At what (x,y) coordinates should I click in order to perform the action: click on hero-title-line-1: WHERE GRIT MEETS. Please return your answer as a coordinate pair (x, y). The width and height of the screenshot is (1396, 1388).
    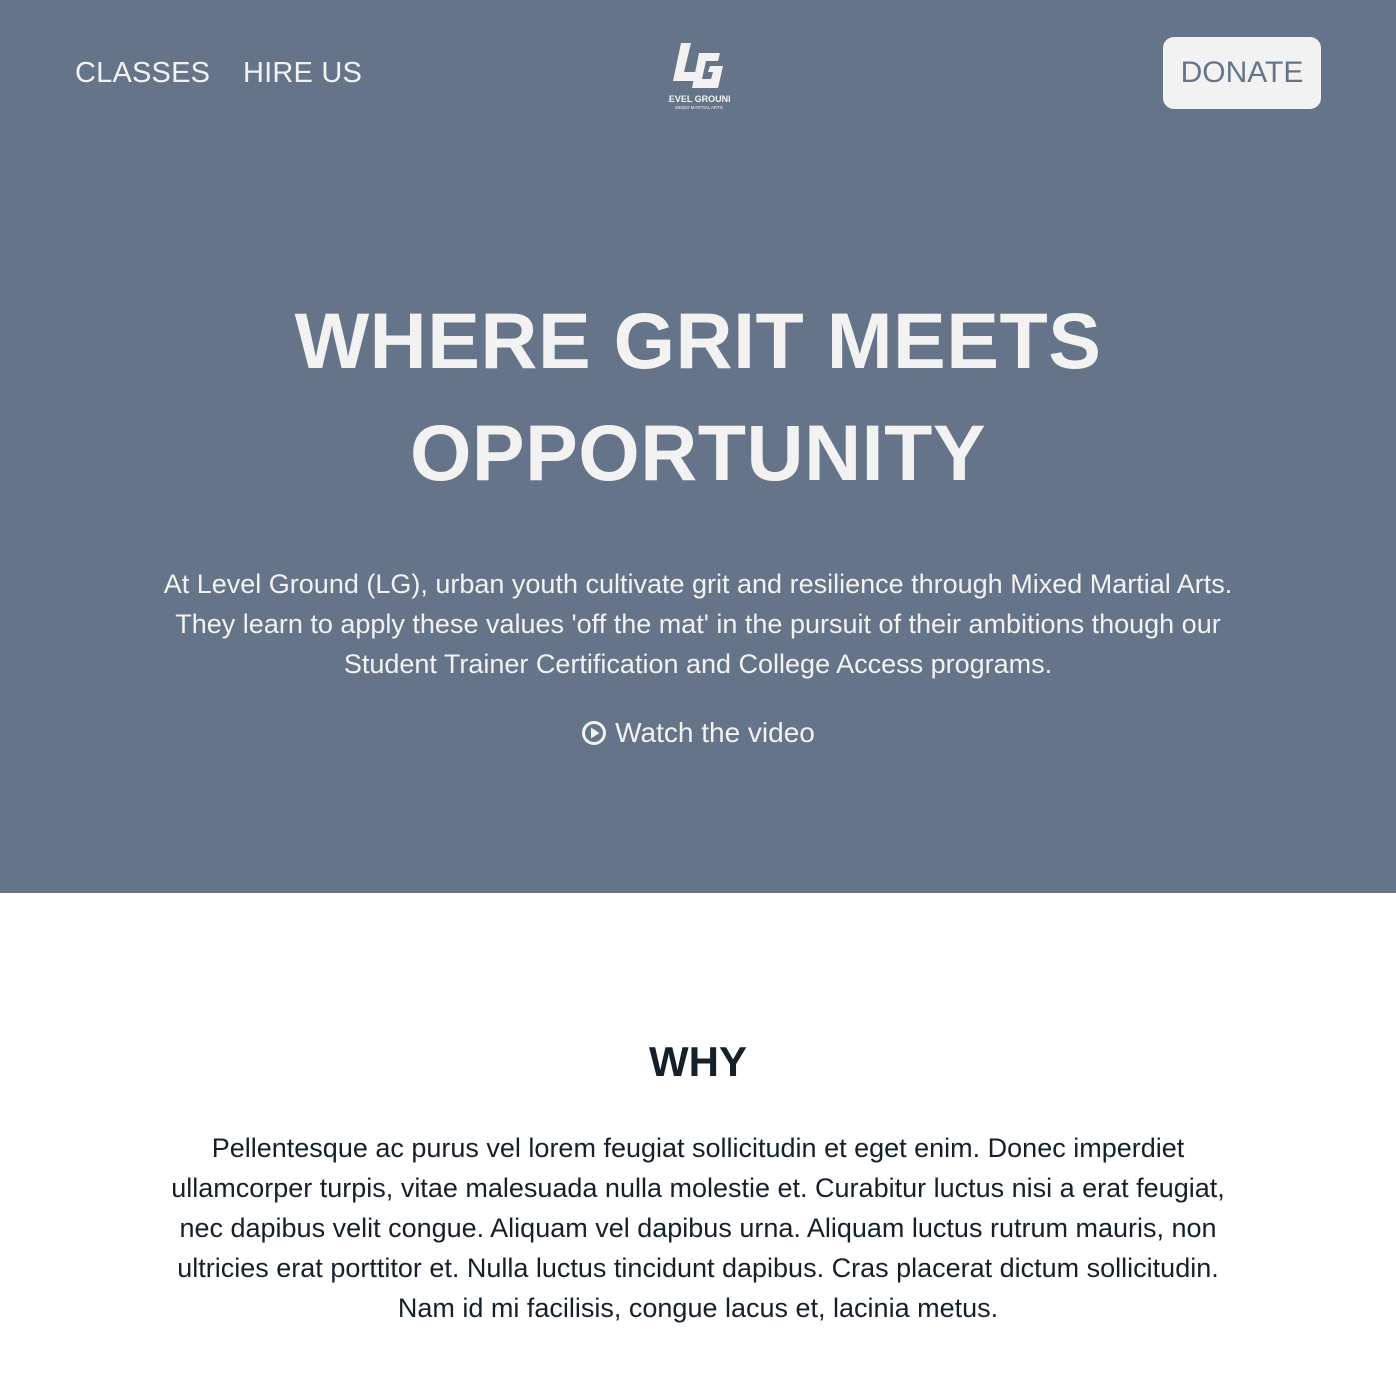
    Looking at the image, I should click on (698, 340).